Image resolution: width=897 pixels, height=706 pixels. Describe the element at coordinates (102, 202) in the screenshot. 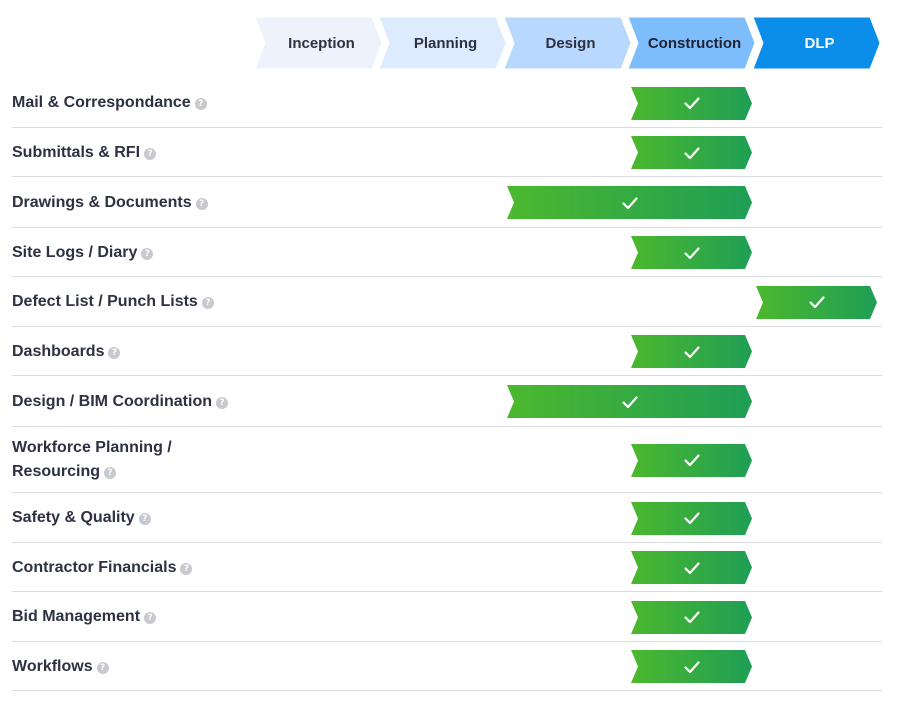

I see `feature-label-text: Drawings & Documents` at that location.